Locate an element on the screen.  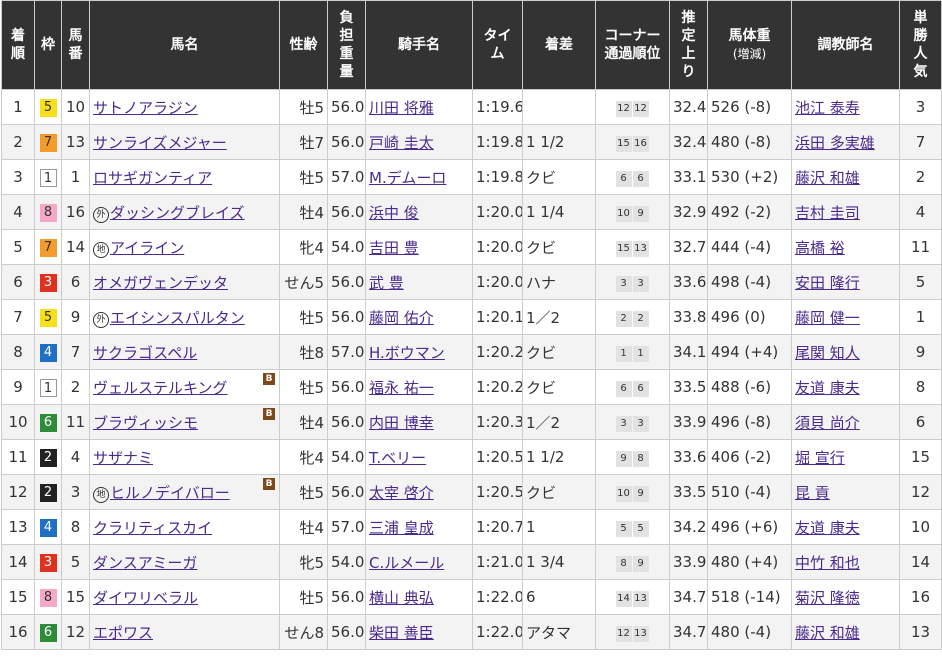
time-cell: 1:20.3 is located at coordinates (497, 422).